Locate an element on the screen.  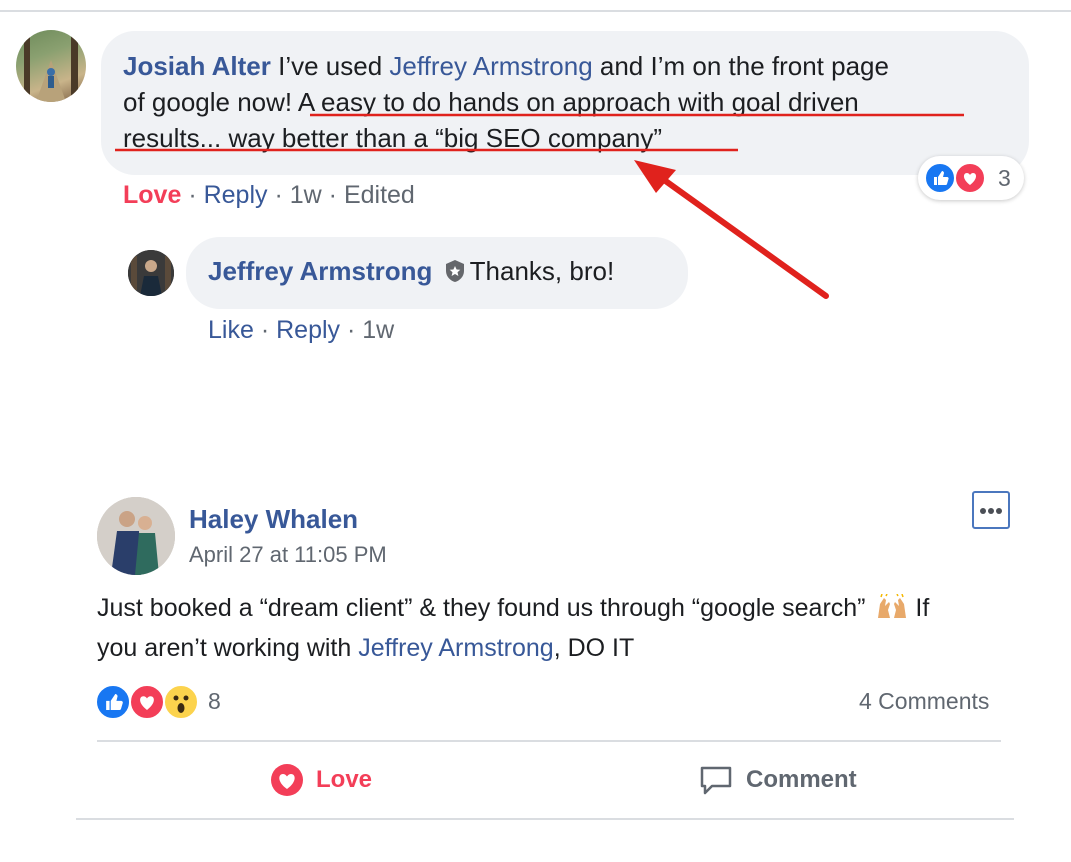
post-actions-divider is located at coordinates (549, 741).